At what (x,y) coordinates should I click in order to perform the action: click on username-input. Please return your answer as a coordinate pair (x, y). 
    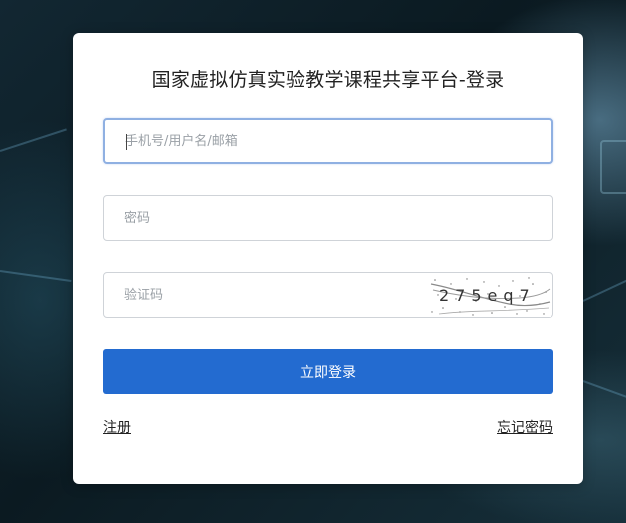
    Looking at the image, I should click on (328, 141).